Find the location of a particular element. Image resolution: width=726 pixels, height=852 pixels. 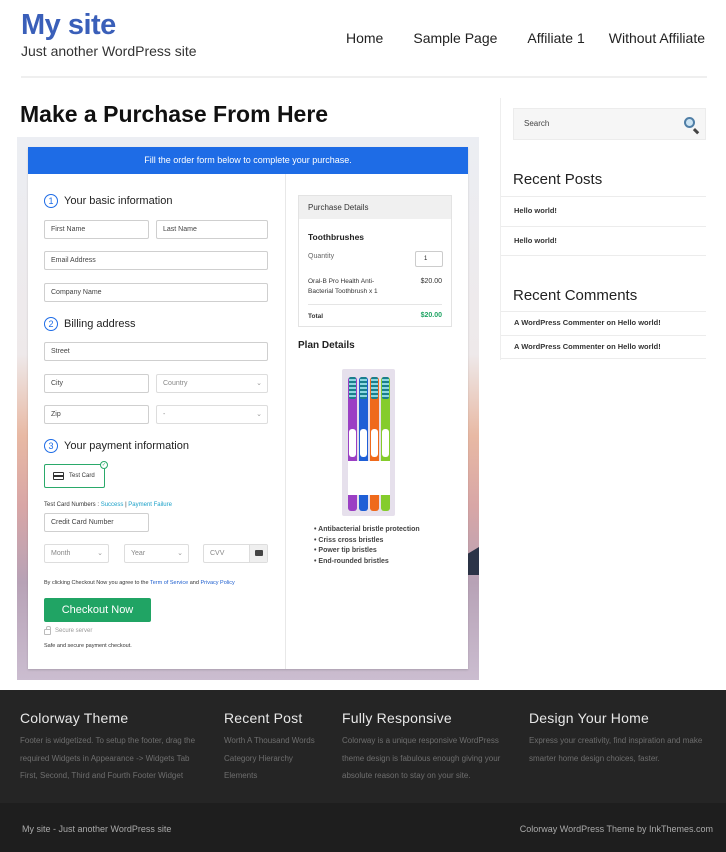

test-success-link: Success is located at coordinates (112, 505).